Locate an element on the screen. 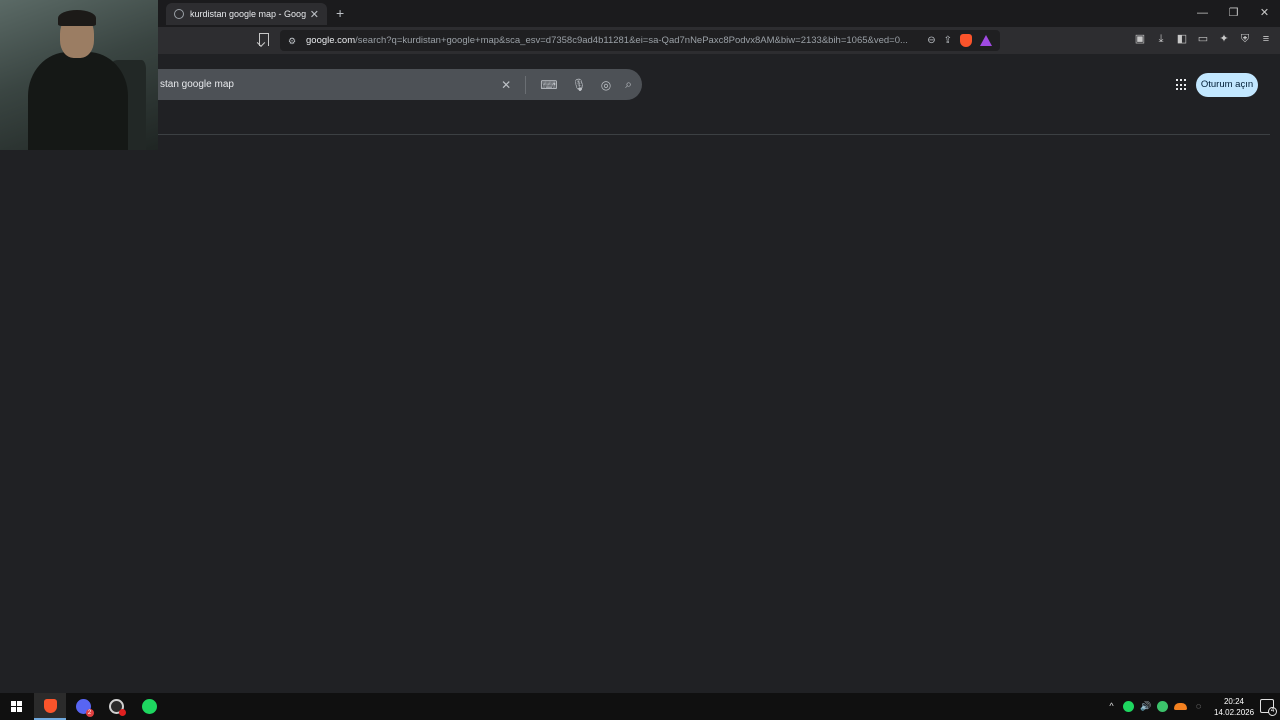 Image resolution: width=1280 pixels, height=720 pixels. menu-icon: ≡ is located at coordinates (1266, 39).